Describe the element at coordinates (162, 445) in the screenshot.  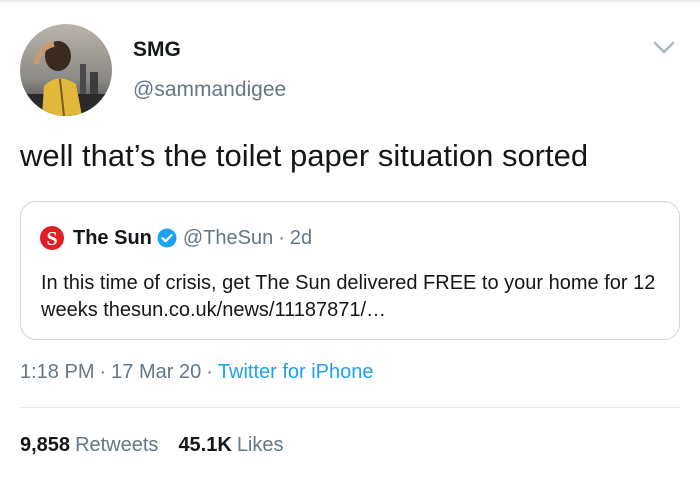
I see `tweet-stats: 9,858 Retweets 45.1K Likes` at that location.